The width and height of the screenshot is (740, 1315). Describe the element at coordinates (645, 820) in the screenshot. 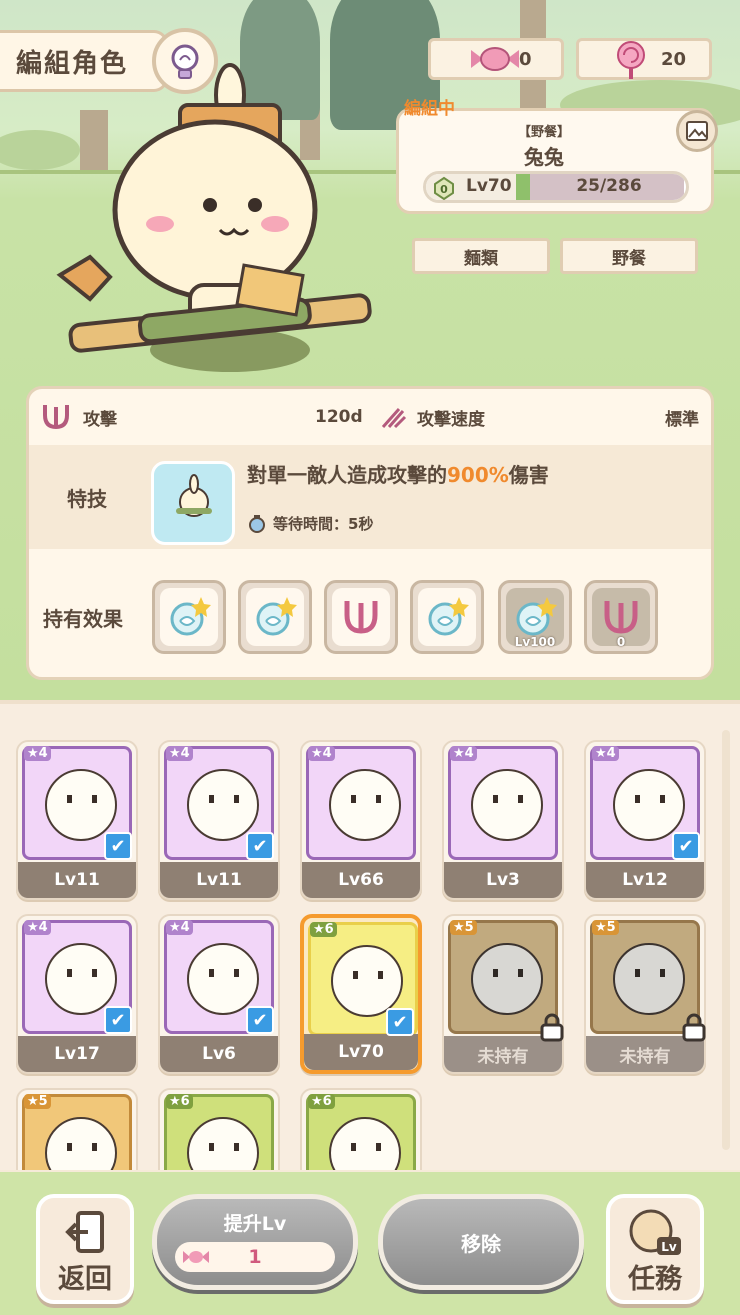

I see `character-card: ★4 Lv12 ✔` at that location.